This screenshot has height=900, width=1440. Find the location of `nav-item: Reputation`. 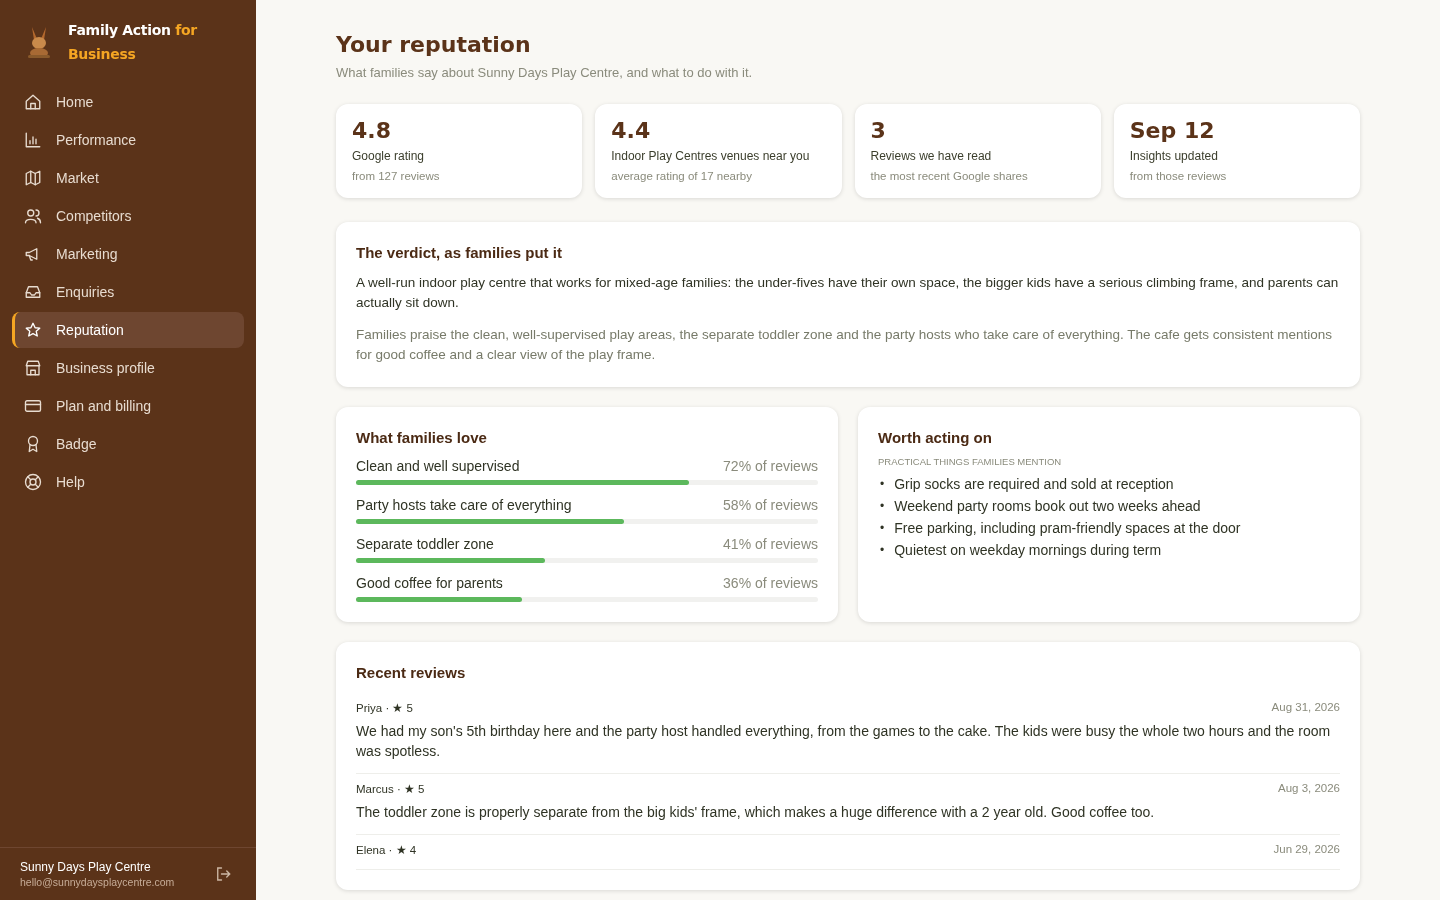

nav-item: Reputation is located at coordinates (128, 330).